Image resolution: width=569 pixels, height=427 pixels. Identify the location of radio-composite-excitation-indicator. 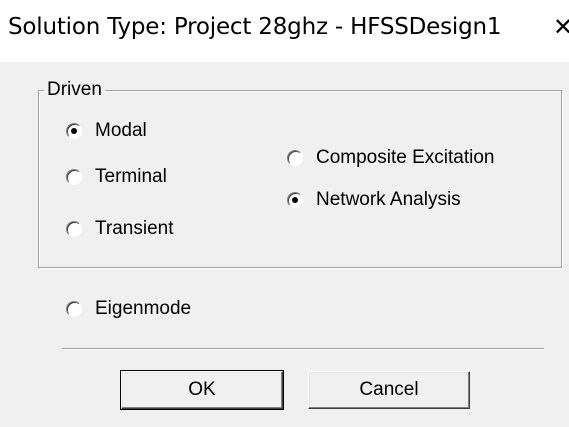
(295, 158).